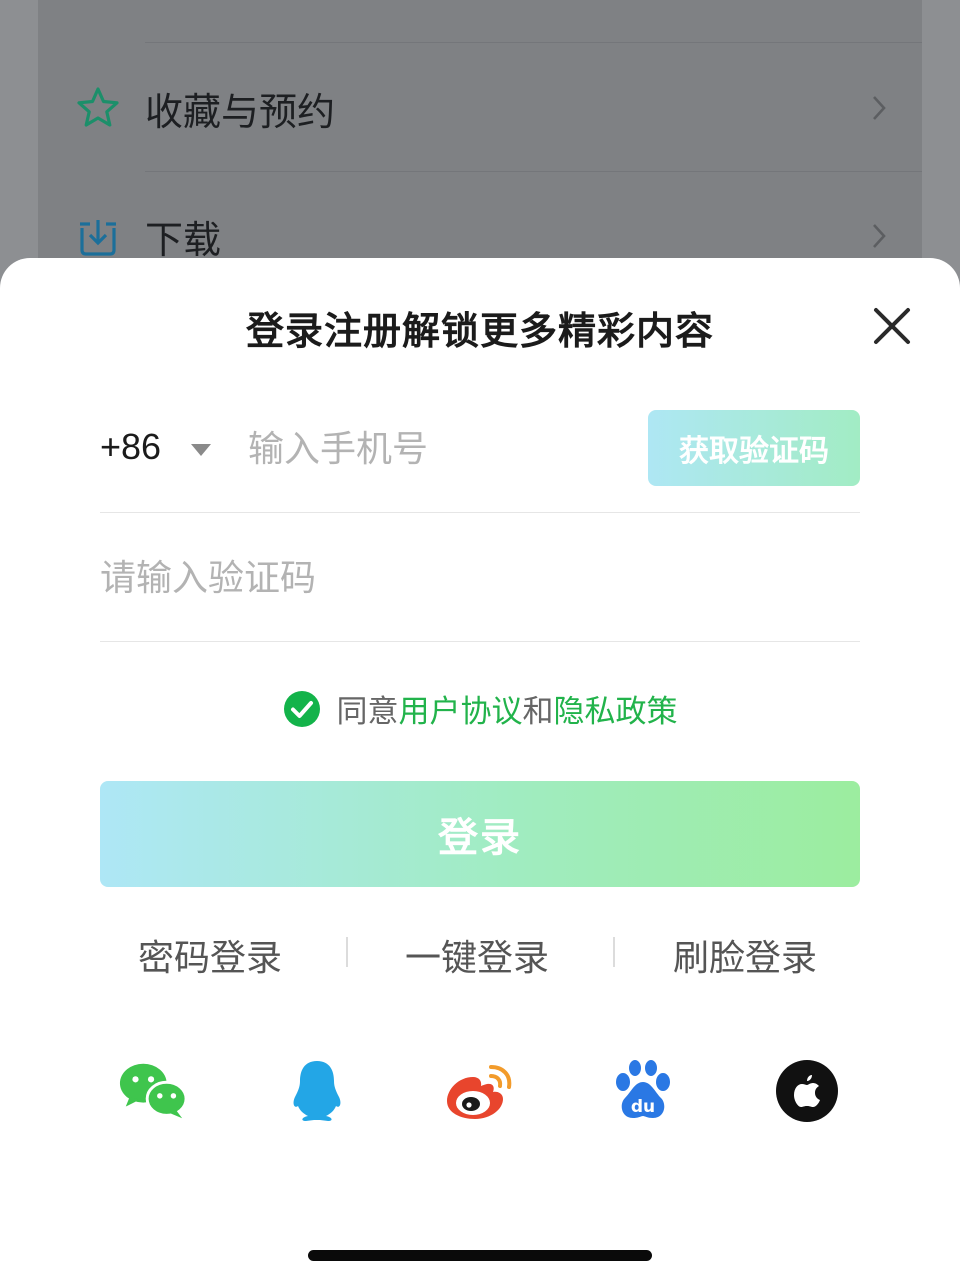  Describe the element at coordinates (367, 712) in the screenshot. I see `agreement-prefix: 同意` at that location.